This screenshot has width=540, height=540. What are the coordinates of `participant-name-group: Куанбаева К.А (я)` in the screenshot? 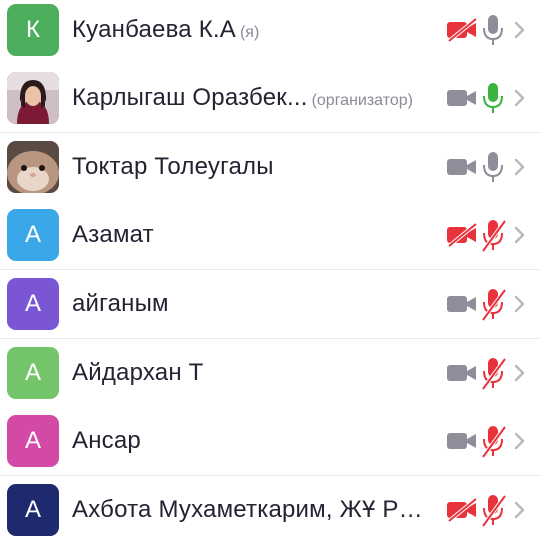 It's located at (246, 30).